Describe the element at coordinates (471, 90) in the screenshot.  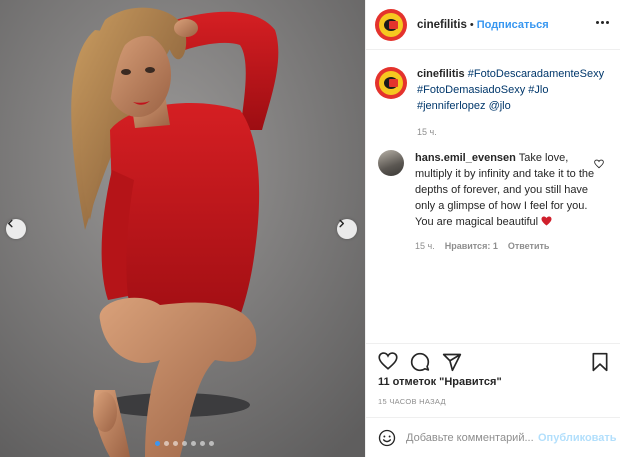
I see `hashtag-link: #FotoDemasiadoSexy` at that location.